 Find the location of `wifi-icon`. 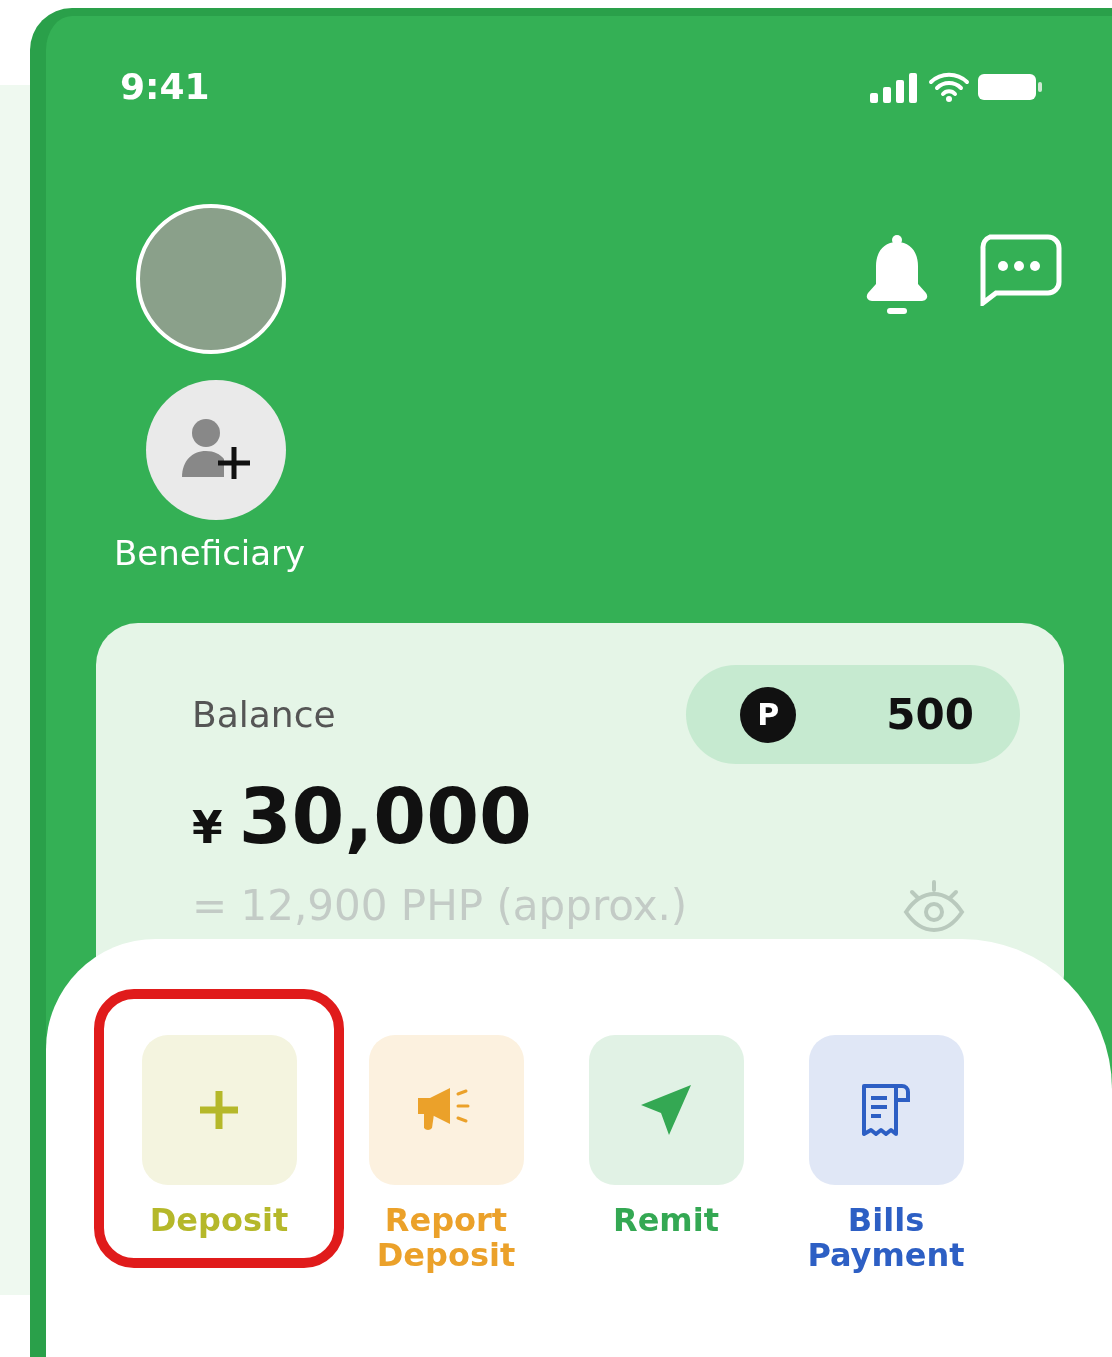

wifi-icon is located at coordinates (949, 87).